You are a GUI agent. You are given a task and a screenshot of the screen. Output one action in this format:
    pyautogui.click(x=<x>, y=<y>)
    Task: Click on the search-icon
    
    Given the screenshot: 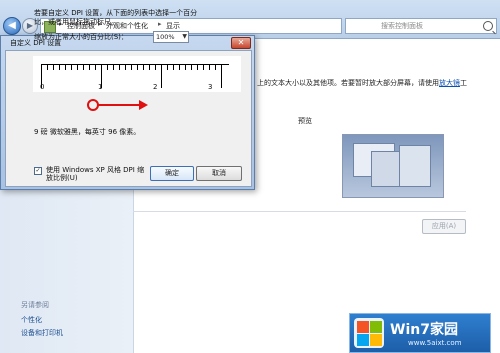 What is the action you would take?
    pyautogui.click(x=488, y=26)
    